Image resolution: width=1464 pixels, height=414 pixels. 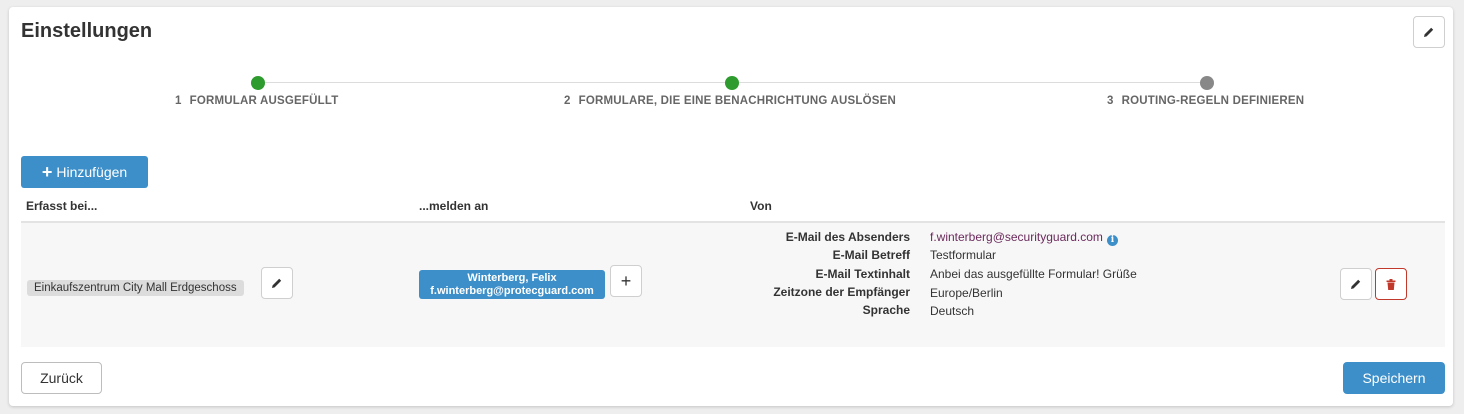 What do you see at coordinates (963, 255) in the screenshot?
I see `email-subject-value: Testformular` at bounding box center [963, 255].